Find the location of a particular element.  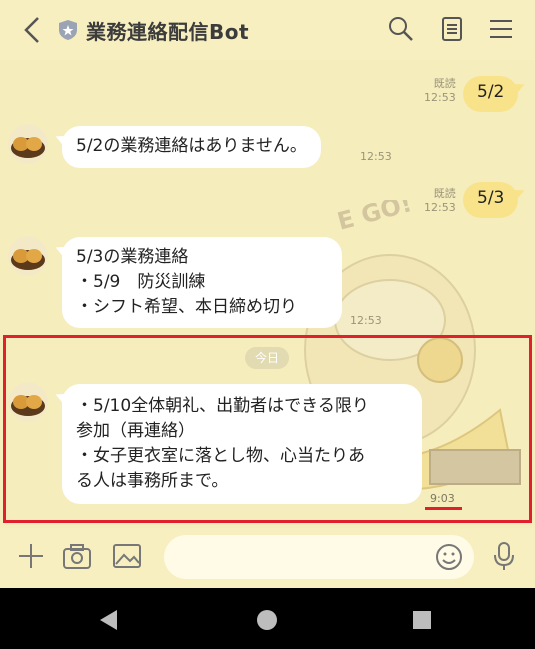

sent-message-bubble: 5/3 is located at coordinates (490, 200).